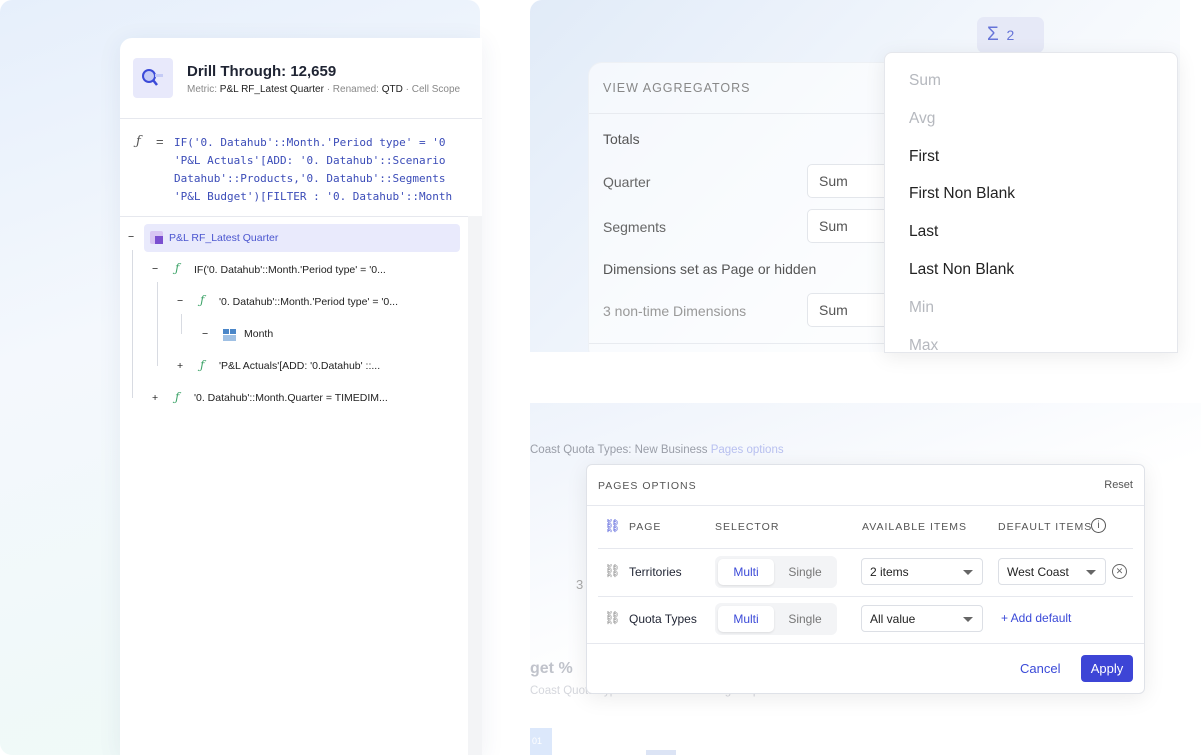 Image resolution: width=1201 pixels, height=755 pixels. Describe the element at coordinates (921, 308) in the screenshot. I see `aggregator-option: Min` at that location.